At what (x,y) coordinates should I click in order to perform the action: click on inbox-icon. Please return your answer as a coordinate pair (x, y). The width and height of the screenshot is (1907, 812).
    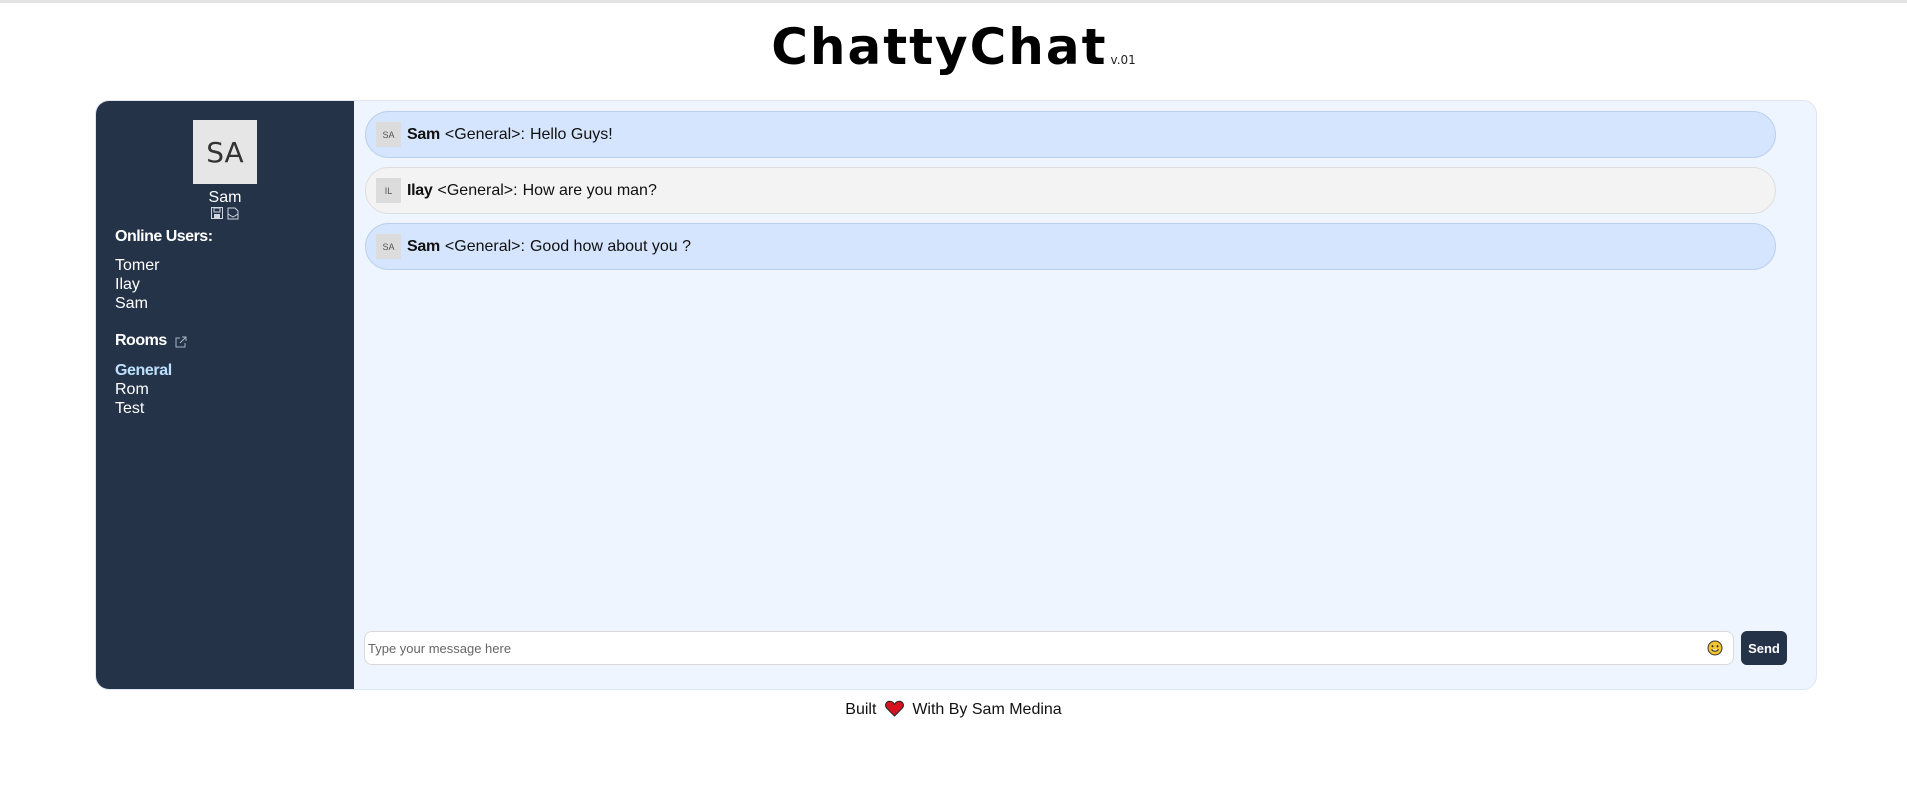
    Looking at the image, I should click on (233, 213).